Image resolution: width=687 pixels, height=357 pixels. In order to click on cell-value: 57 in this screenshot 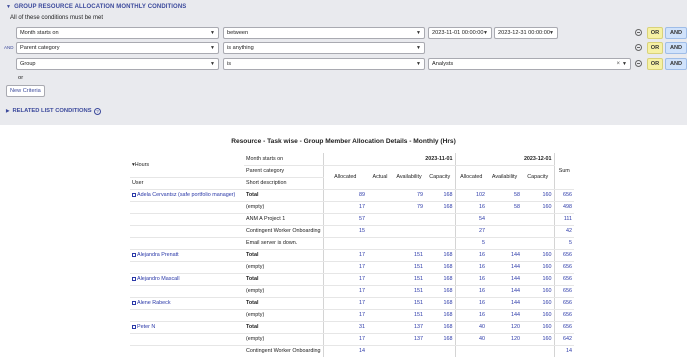, I will do `click(345, 219)`.